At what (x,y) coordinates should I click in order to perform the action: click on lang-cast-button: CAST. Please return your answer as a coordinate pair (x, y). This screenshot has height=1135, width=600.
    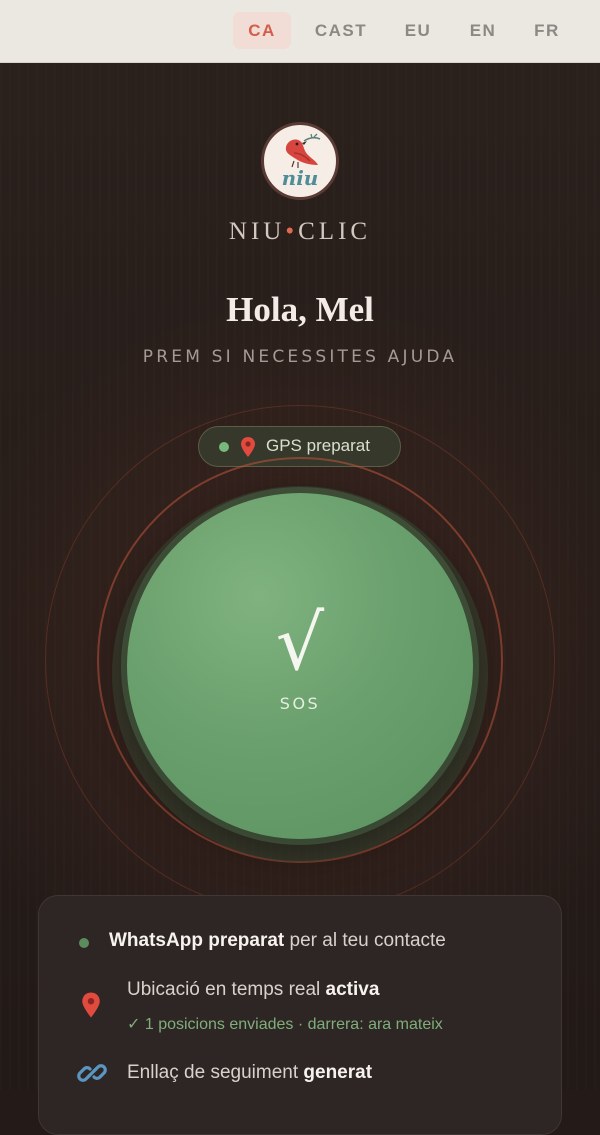
    Looking at the image, I should click on (341, 30).